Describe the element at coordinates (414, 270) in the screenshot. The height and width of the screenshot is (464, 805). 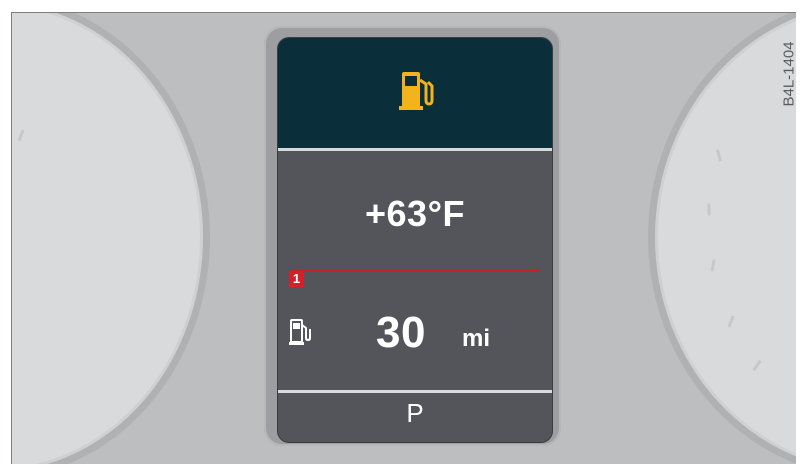
I see `marker-line` at that location.